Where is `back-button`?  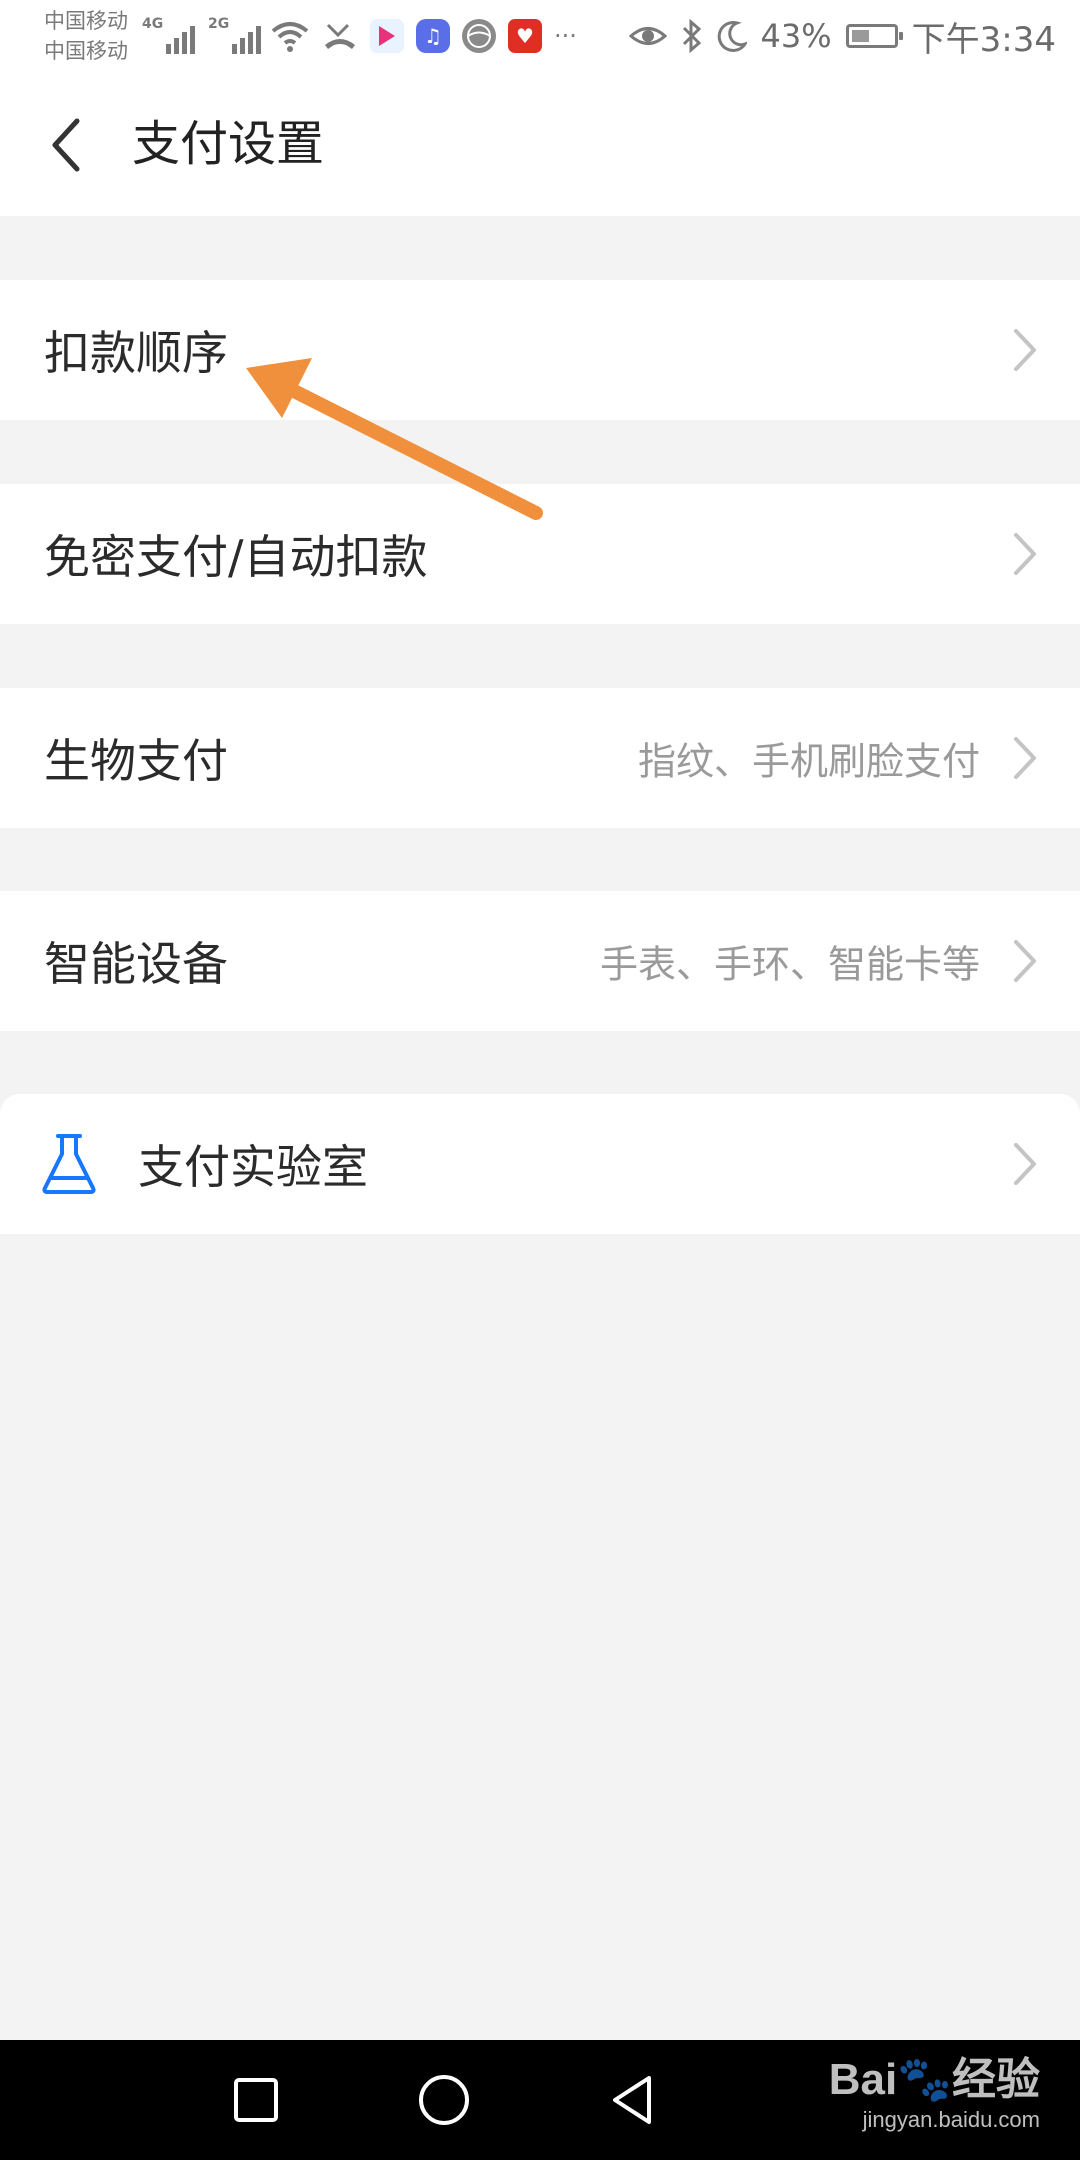
back-button is located at coordinates (65, 145).